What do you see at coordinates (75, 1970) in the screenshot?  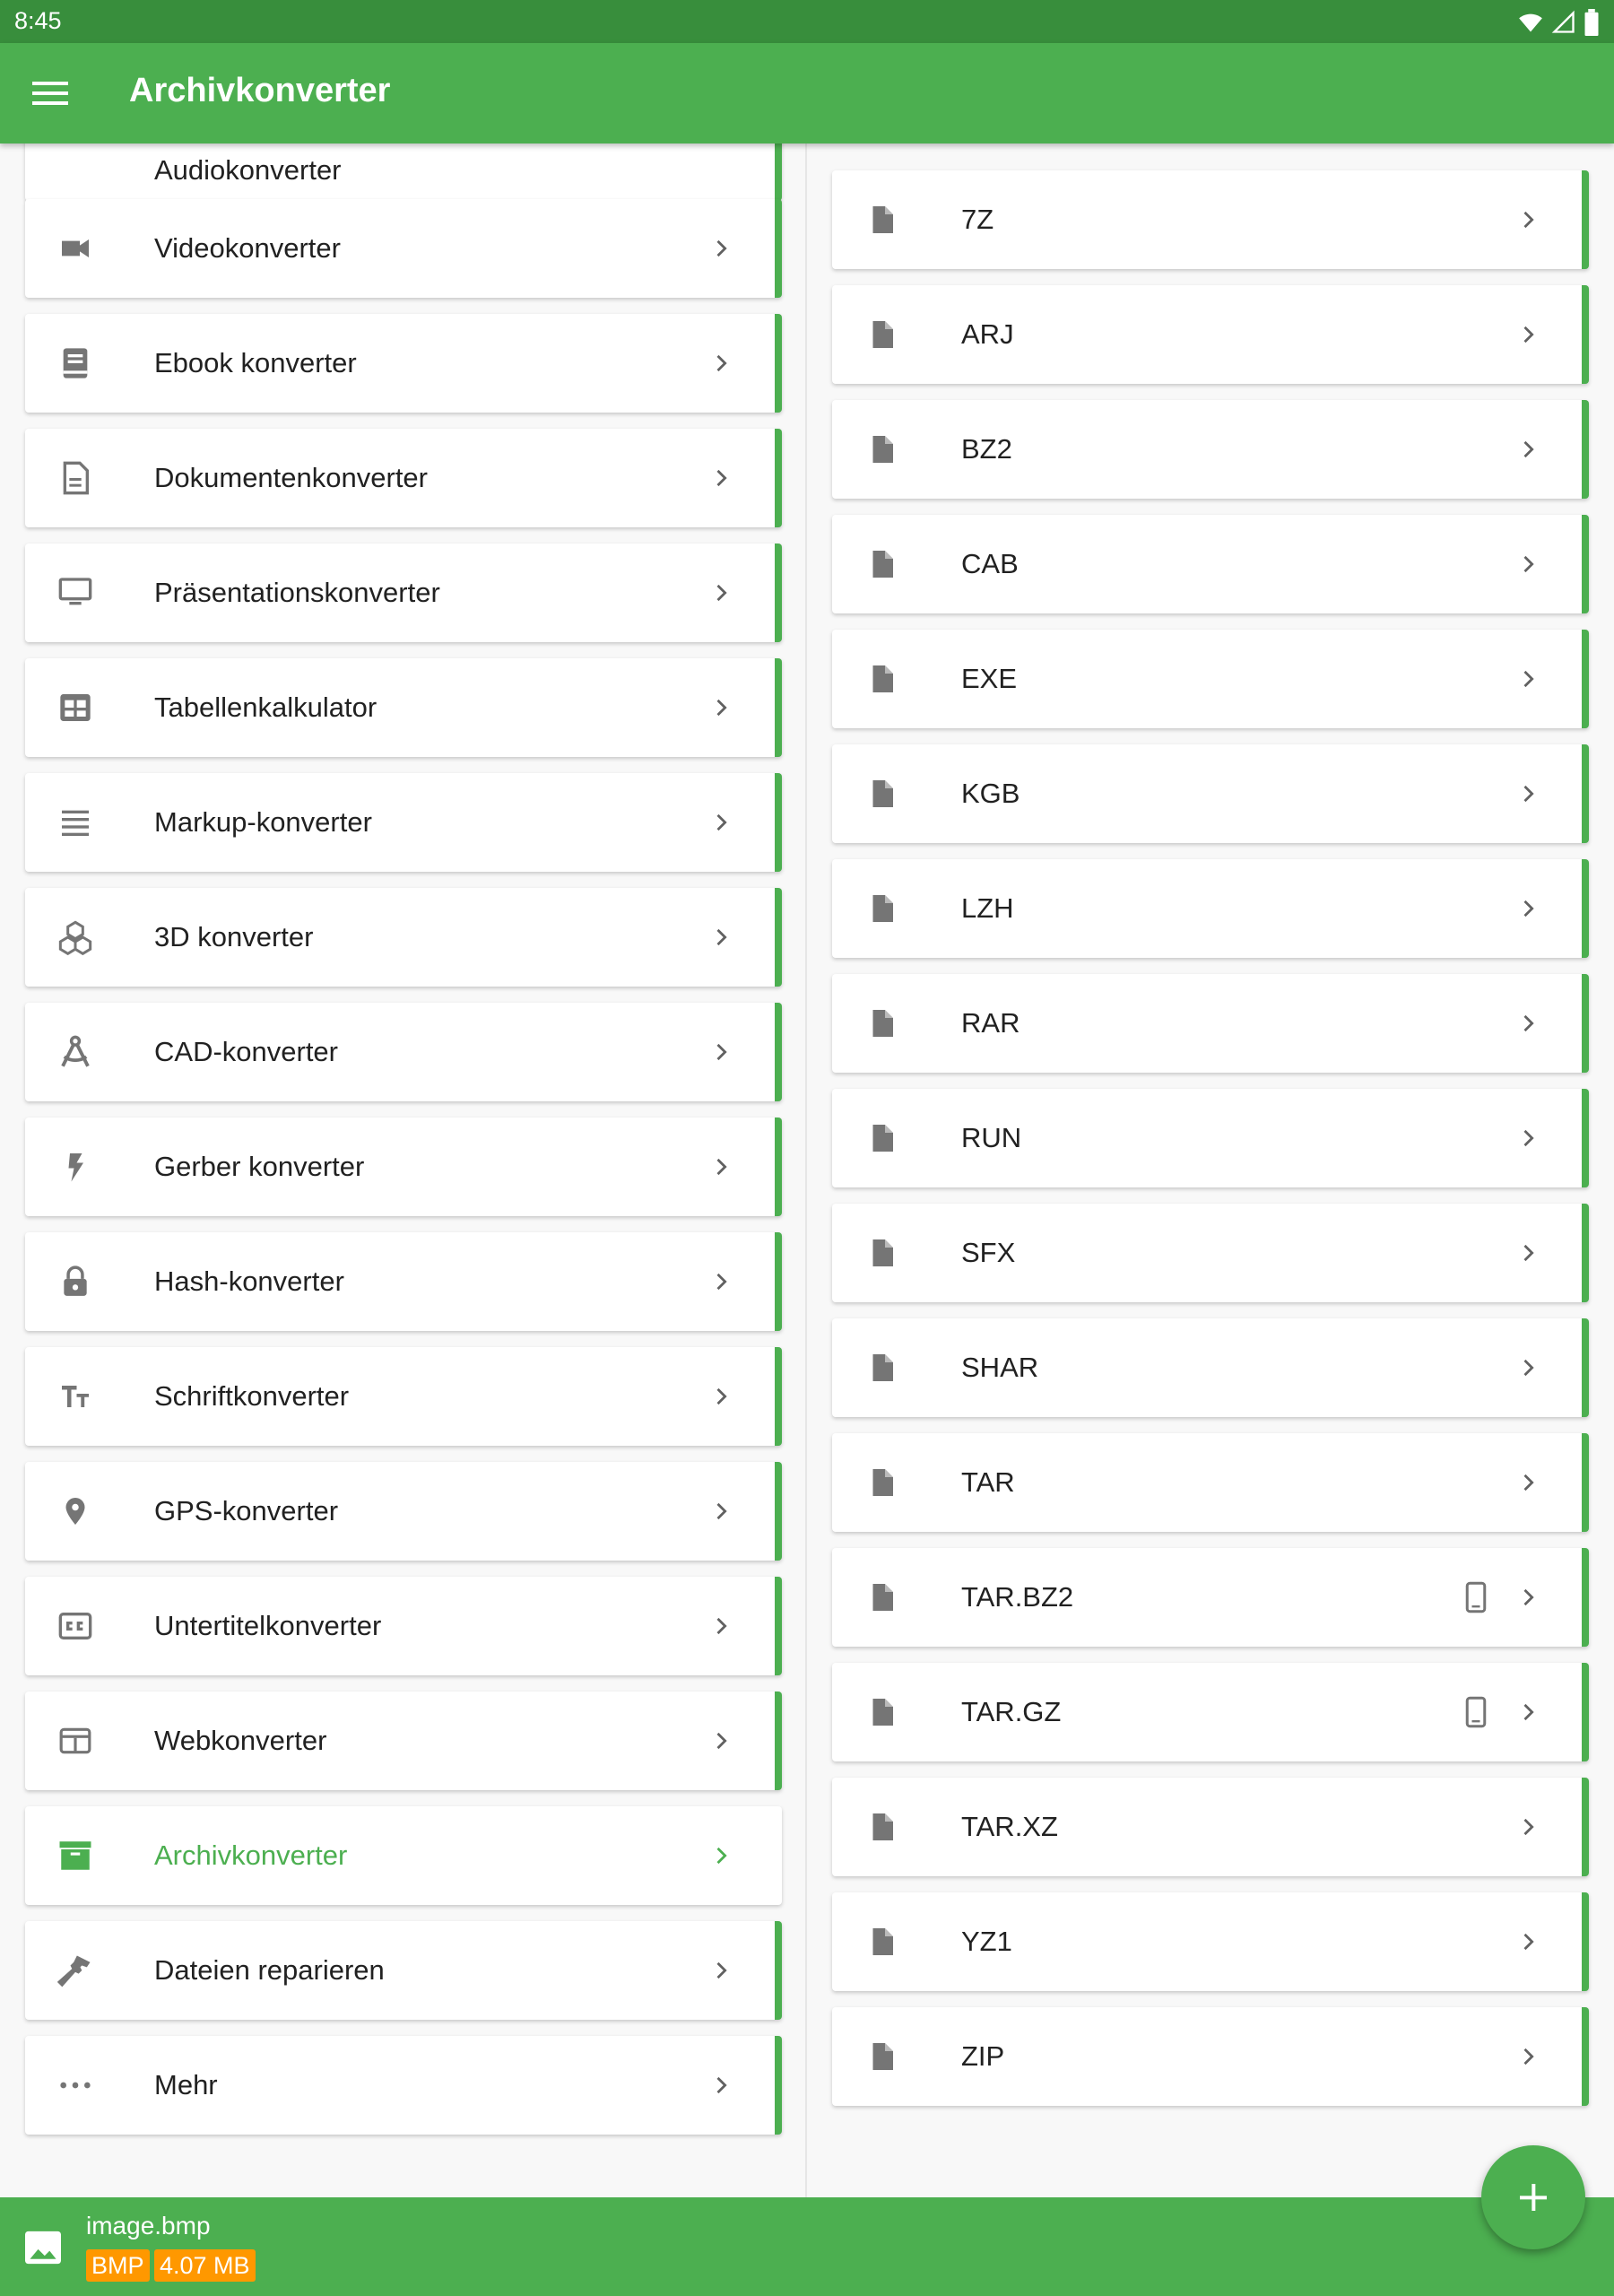 I see `hammer-icon` at bounding box center [75, 1970].